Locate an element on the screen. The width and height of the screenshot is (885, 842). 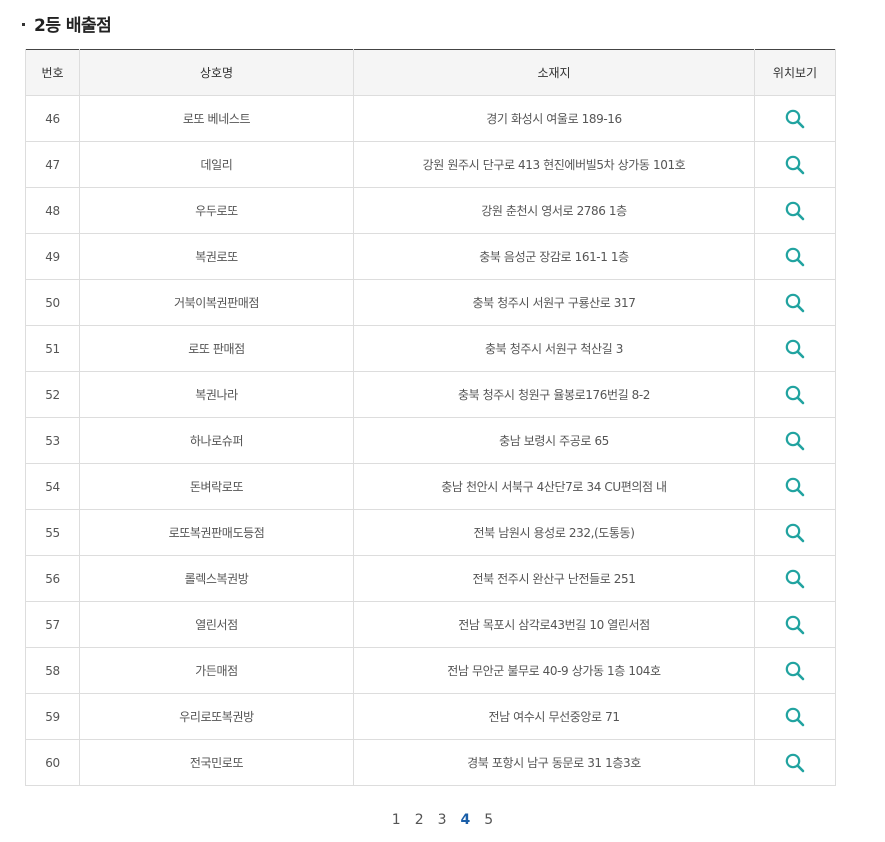
header-location: 위치보기 is located at coordinates (795, 72).